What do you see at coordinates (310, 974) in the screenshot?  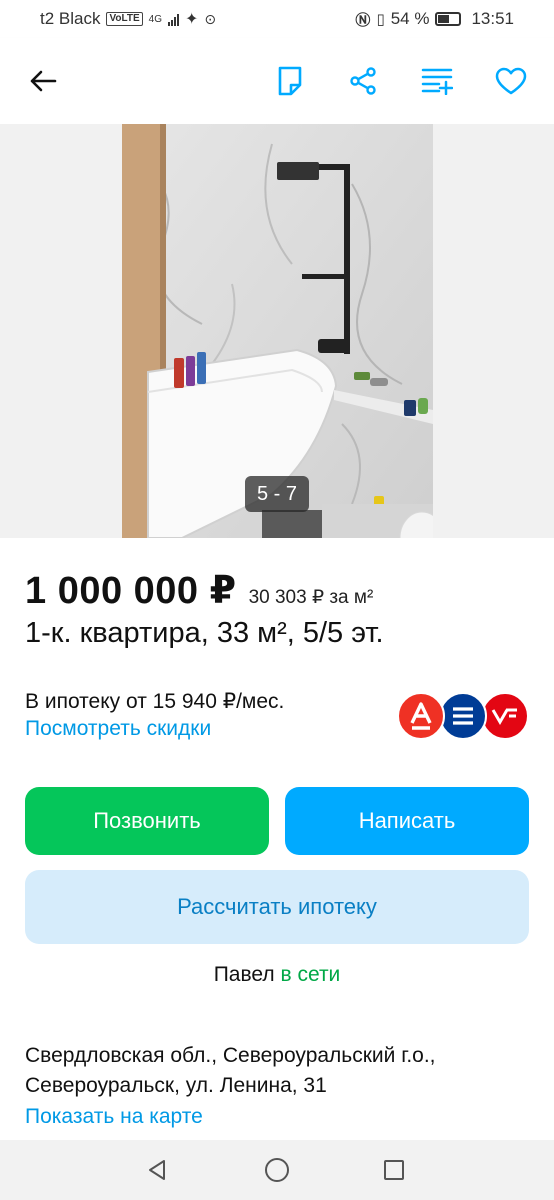 I see `seller-online-status: в сети` at bounding box center [310, 974].